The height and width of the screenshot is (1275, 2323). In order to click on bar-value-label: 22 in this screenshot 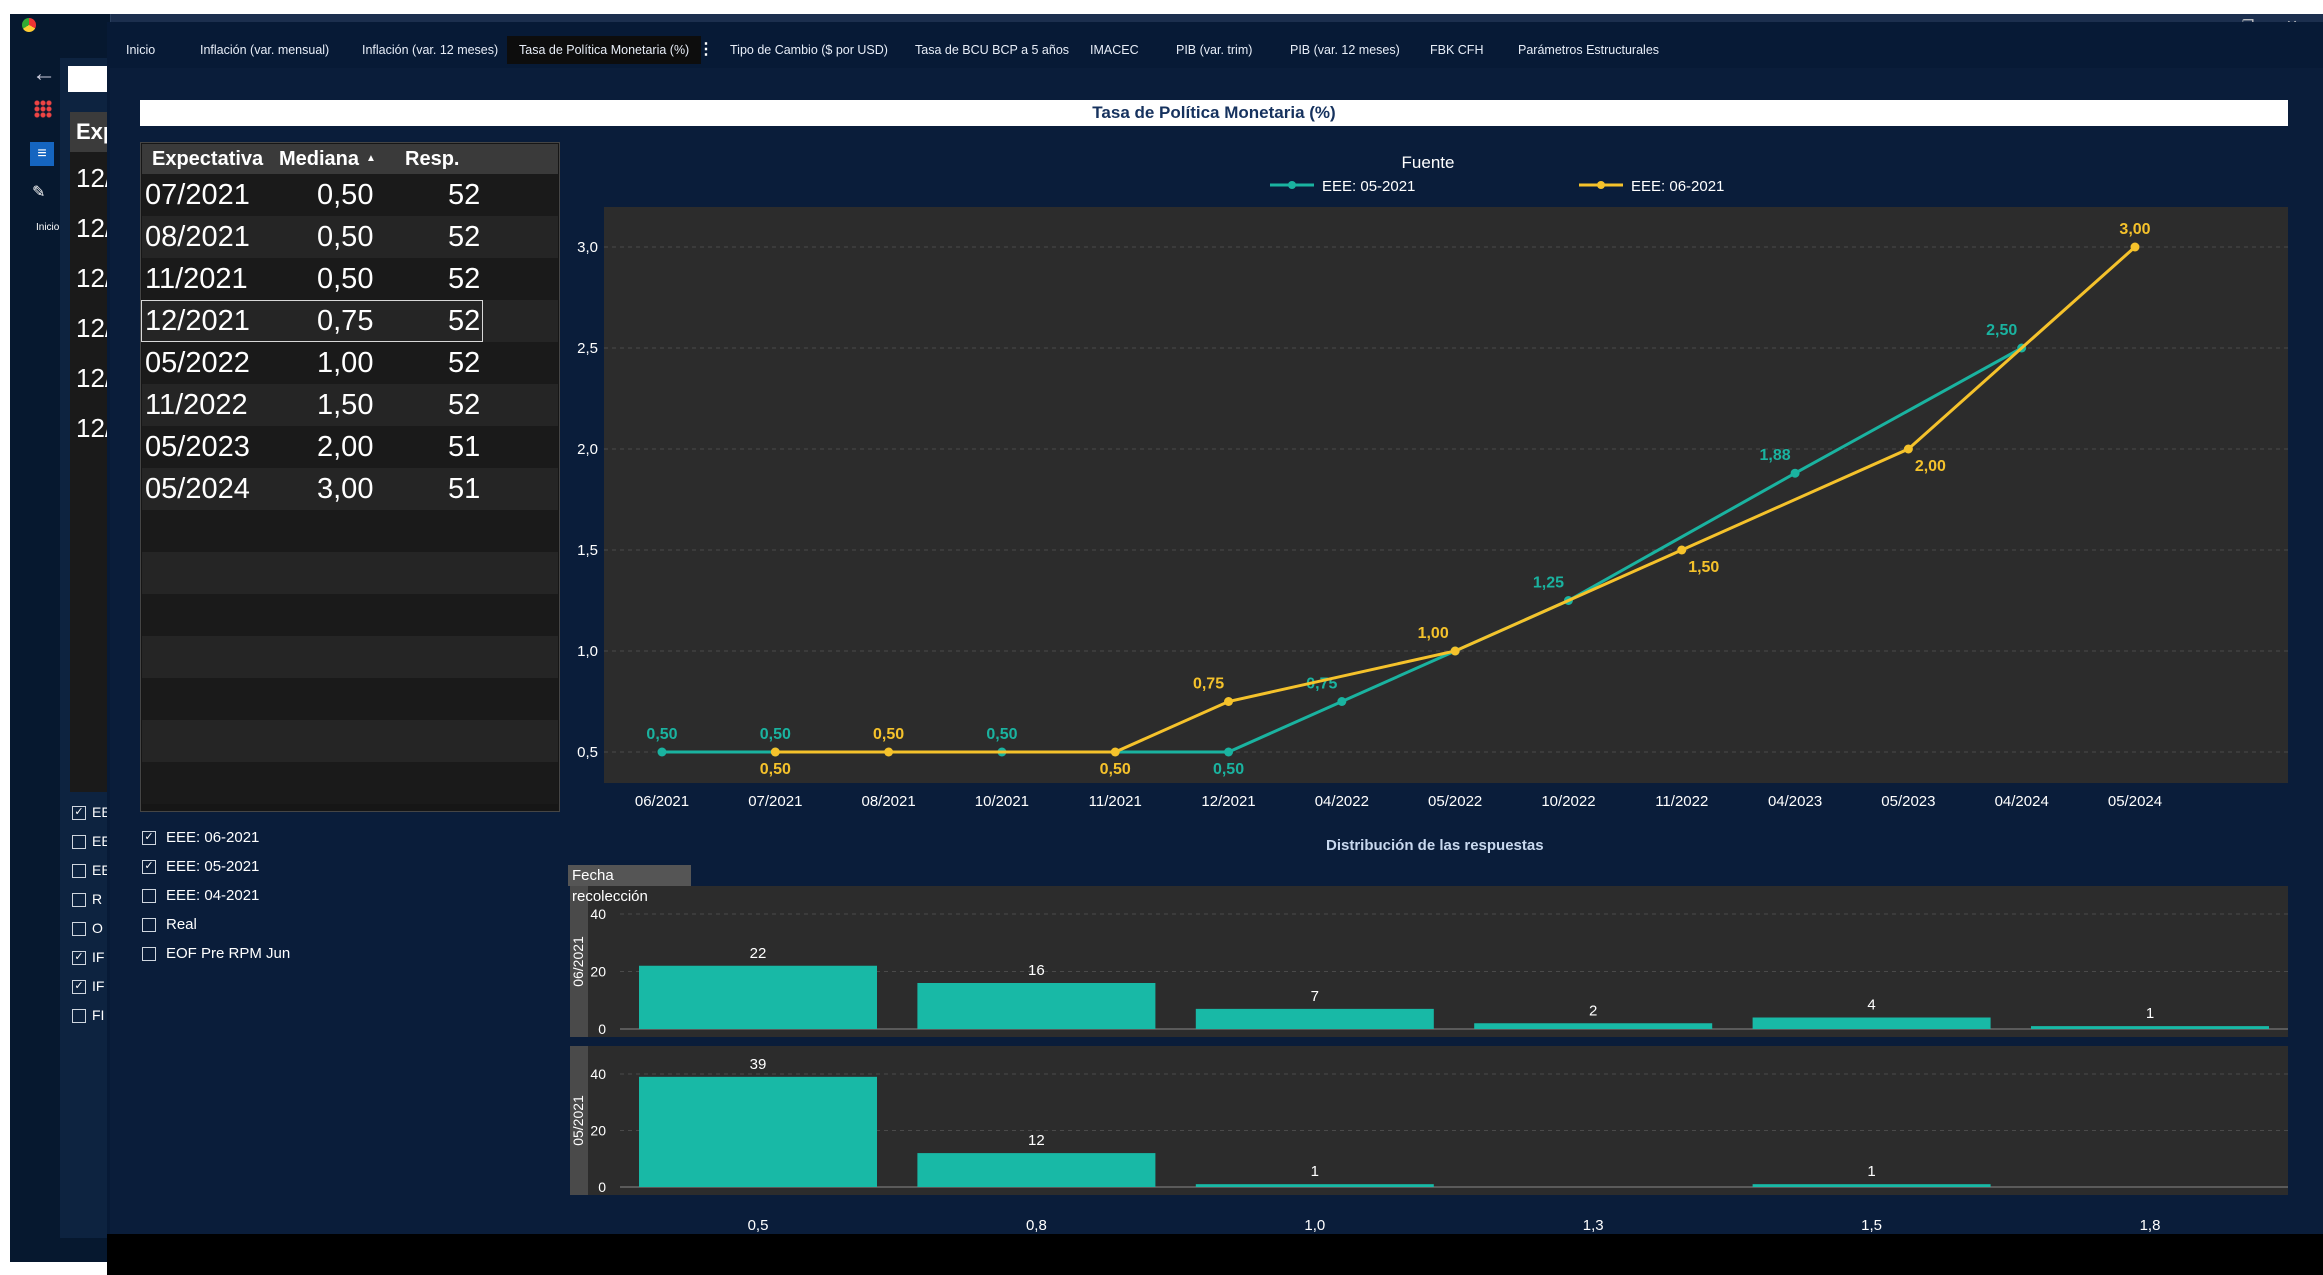, I will do `click(758, 953)`.